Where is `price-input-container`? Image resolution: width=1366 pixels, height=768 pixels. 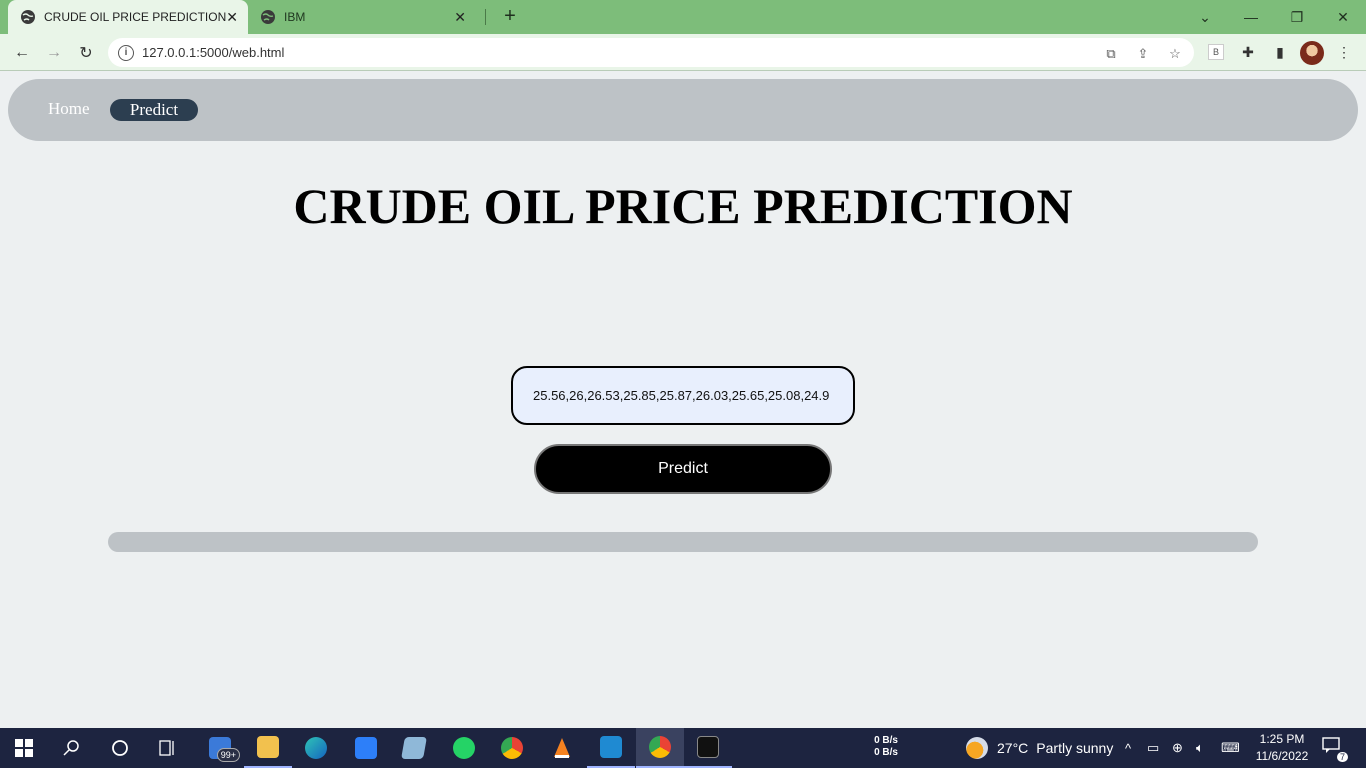
price-input-container is located at coordinates (683, 395).